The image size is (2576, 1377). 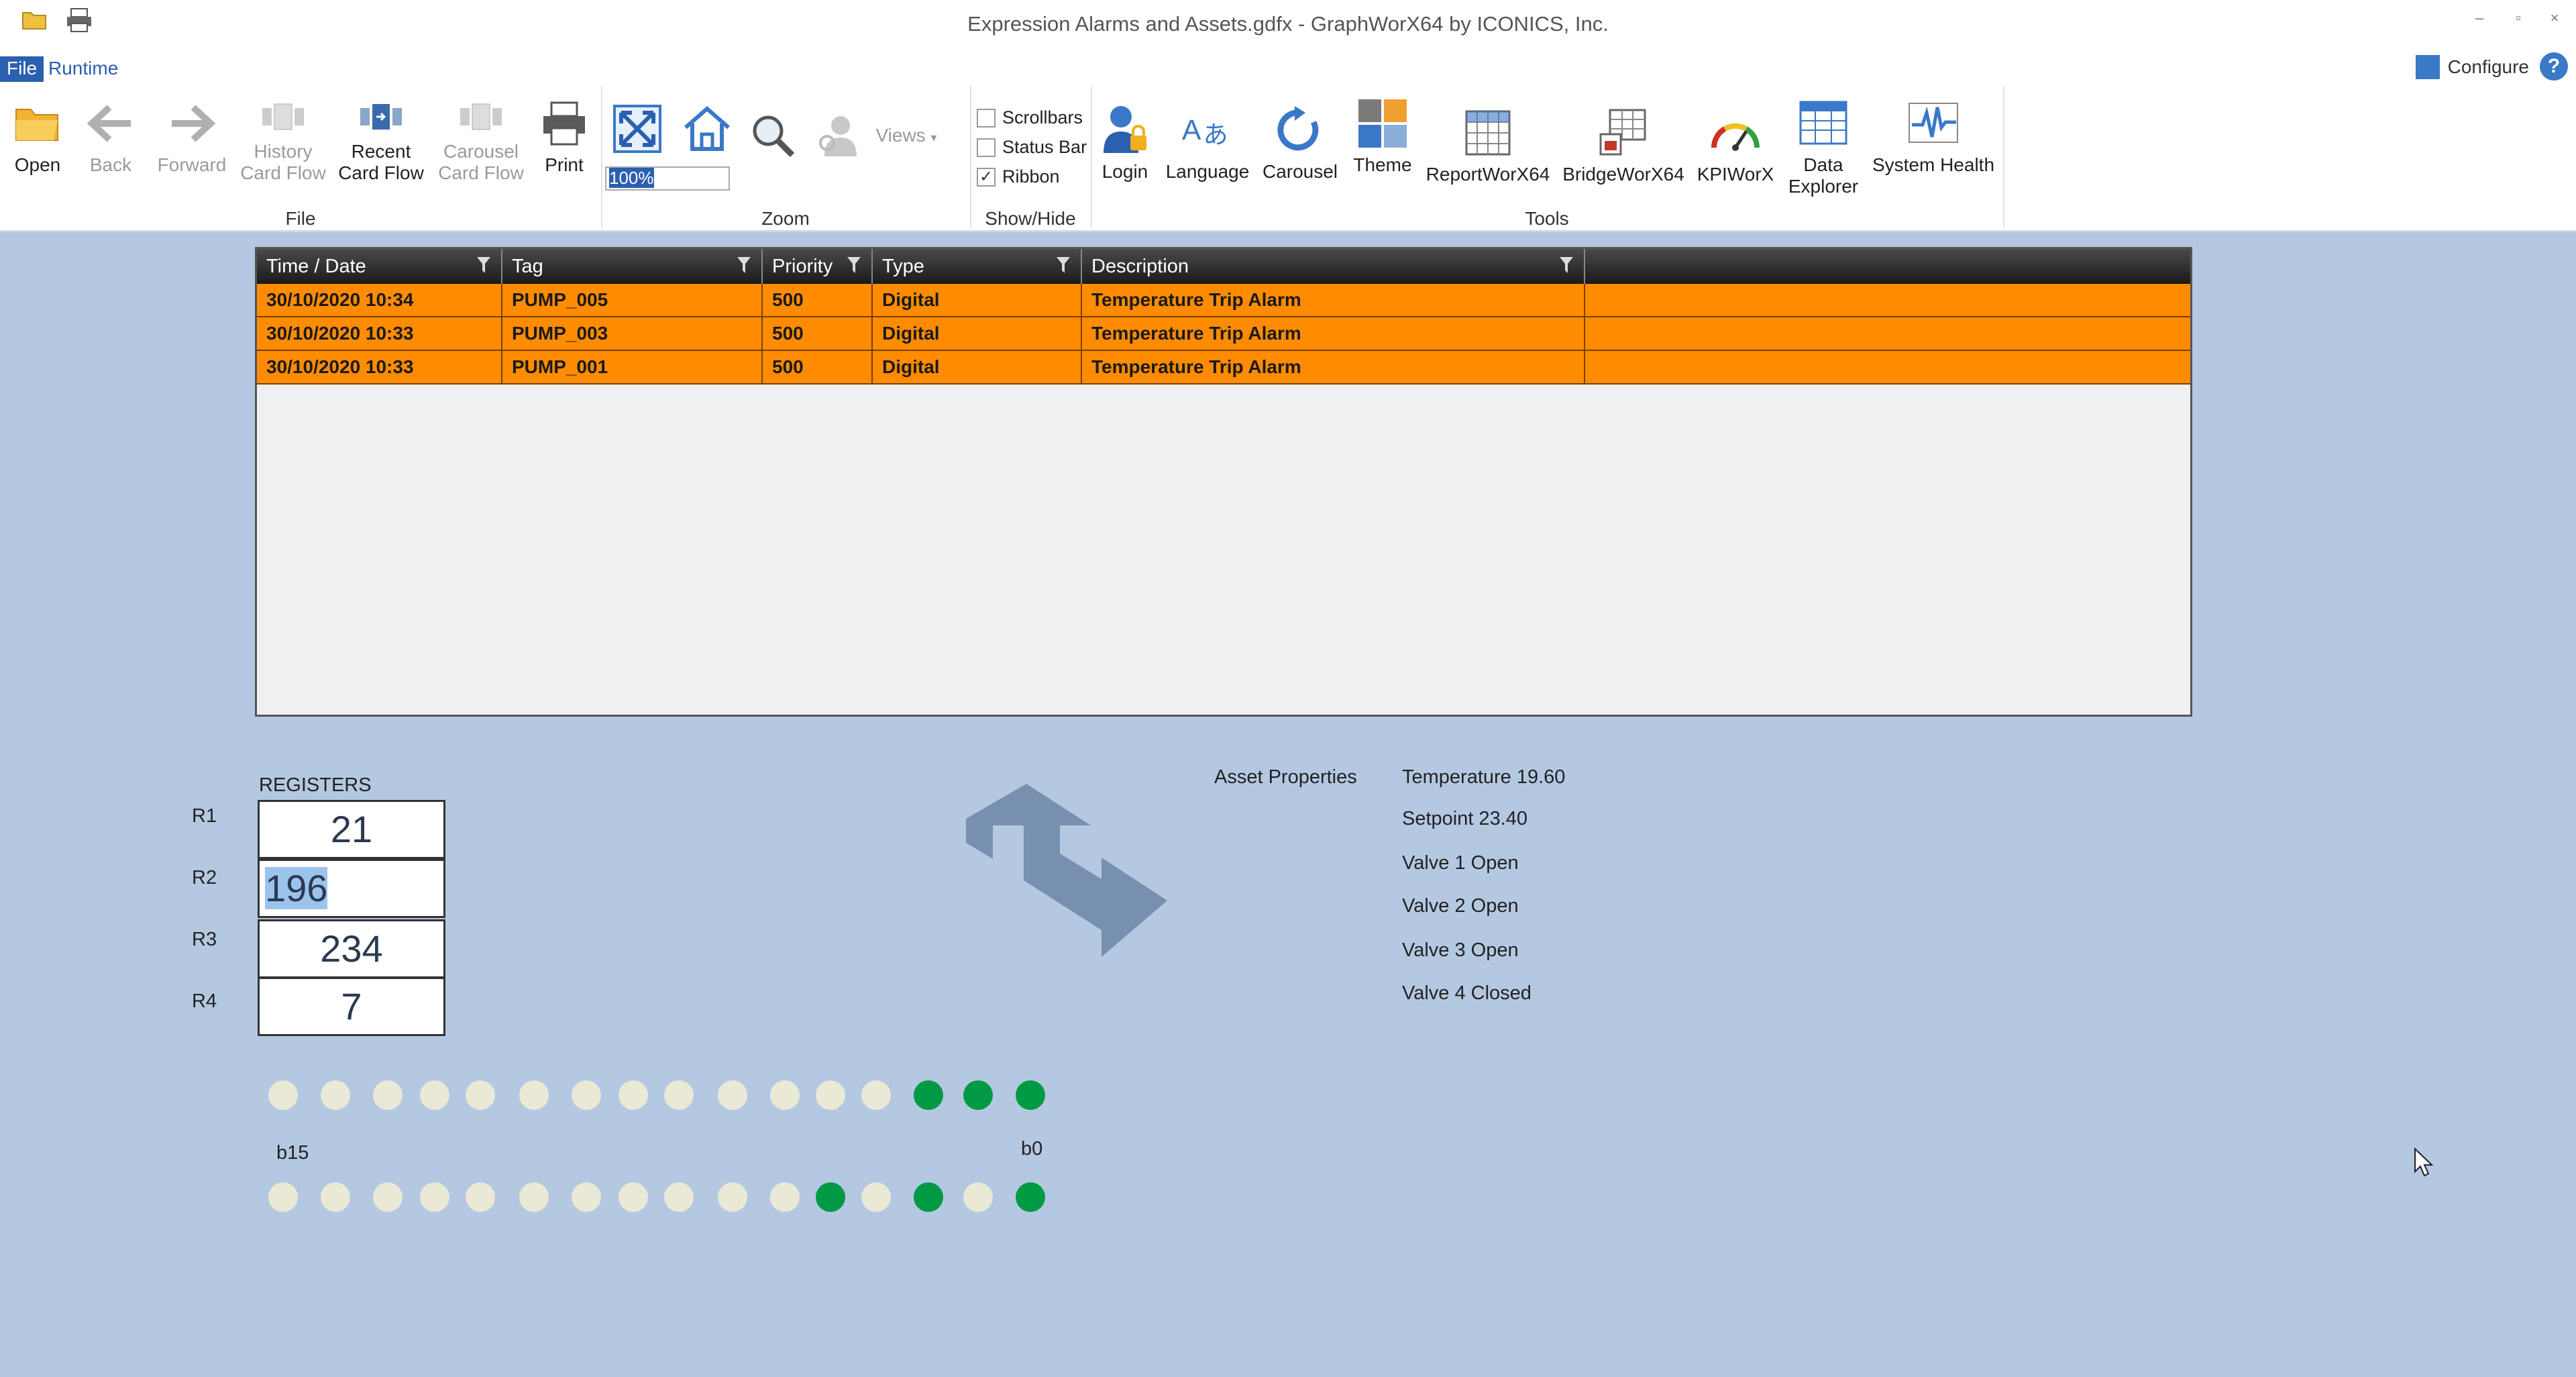 I want to click on register-label-r4: R4, so click(x=204, y=1001).